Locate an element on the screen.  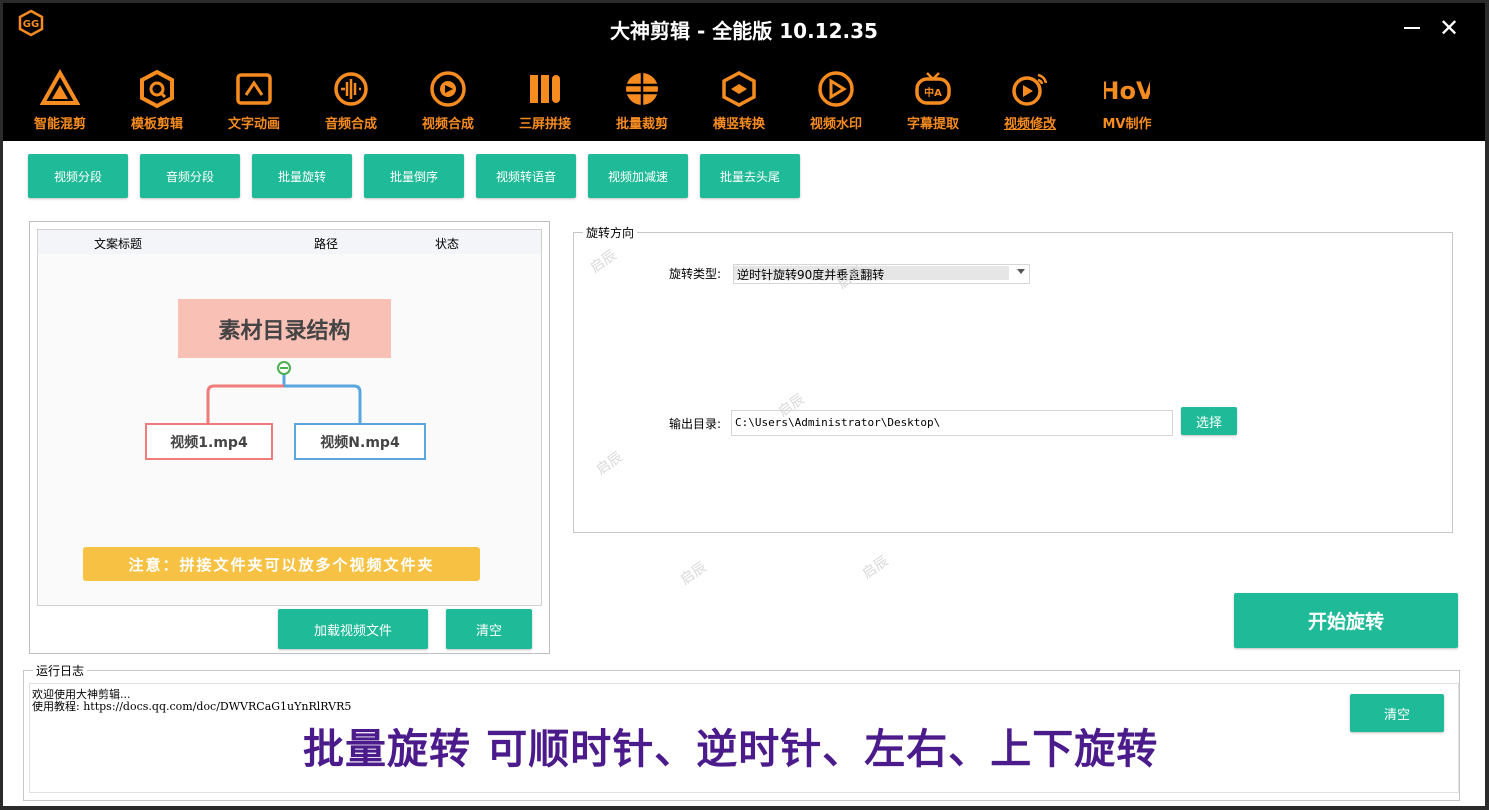
nav-item-smart-mix: 智能混剪 is located at coordinates (60, 98).